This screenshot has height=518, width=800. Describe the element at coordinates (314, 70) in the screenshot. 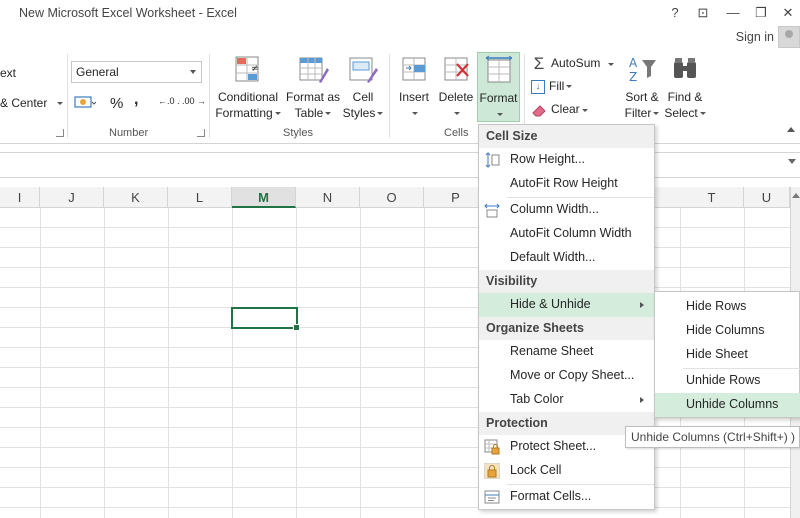

I see `format-as-table-icon` at that location.